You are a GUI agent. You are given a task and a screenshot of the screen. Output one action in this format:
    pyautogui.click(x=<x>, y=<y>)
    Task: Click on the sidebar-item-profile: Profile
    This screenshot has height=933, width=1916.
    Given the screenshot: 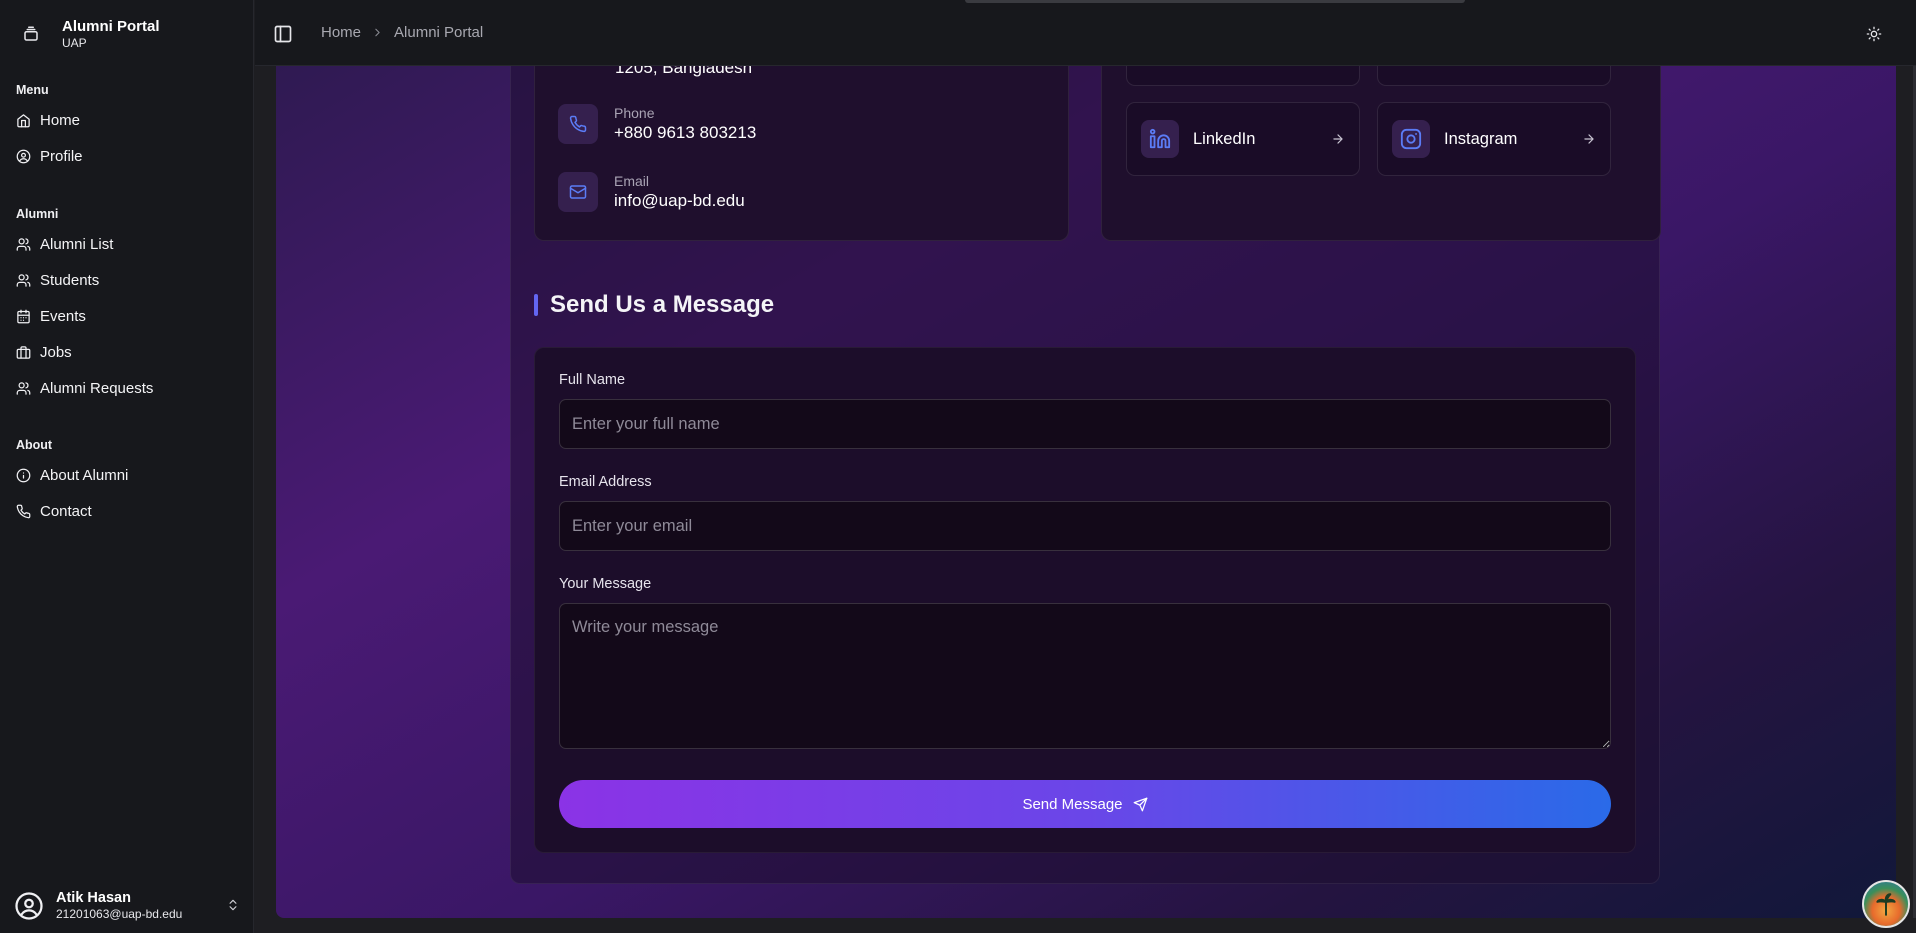 What is the action you would take?
    pyautogui.click(x=127, y=156)
    